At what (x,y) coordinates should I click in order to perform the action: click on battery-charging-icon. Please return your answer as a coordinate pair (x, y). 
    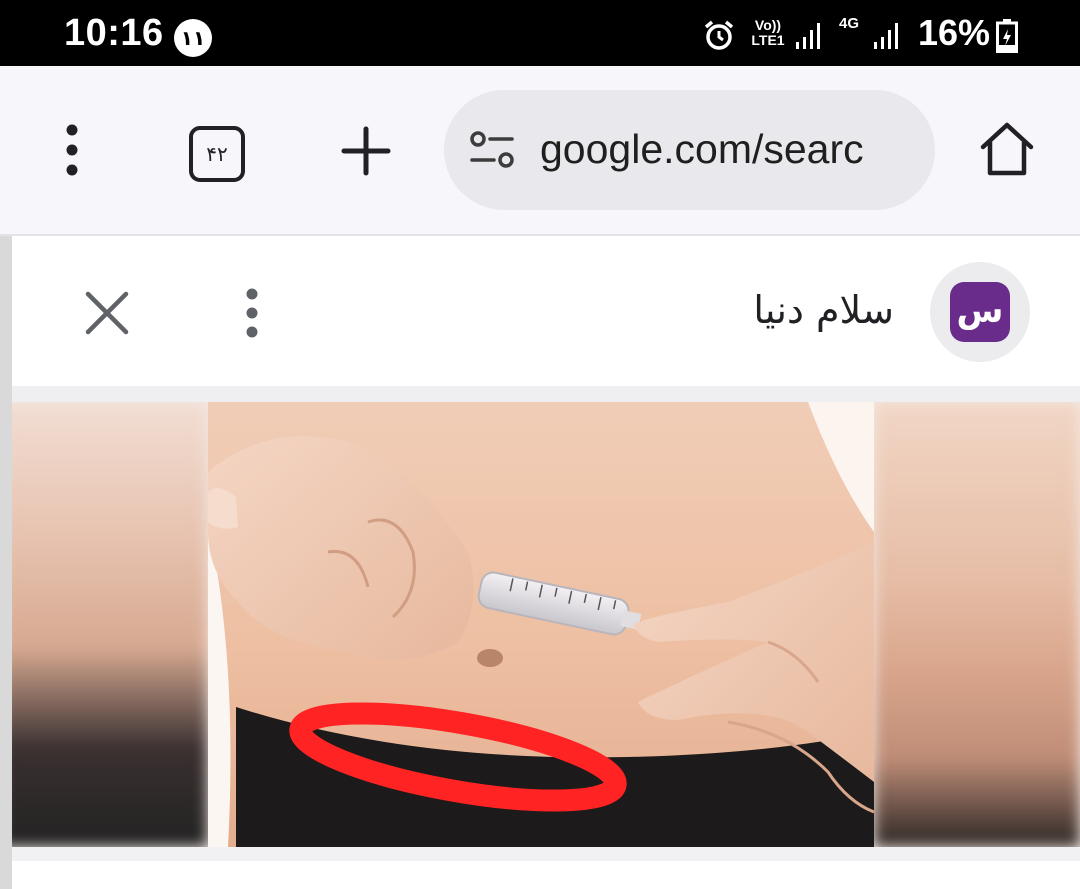
    Looking at the image, I should click on (1007, 36).